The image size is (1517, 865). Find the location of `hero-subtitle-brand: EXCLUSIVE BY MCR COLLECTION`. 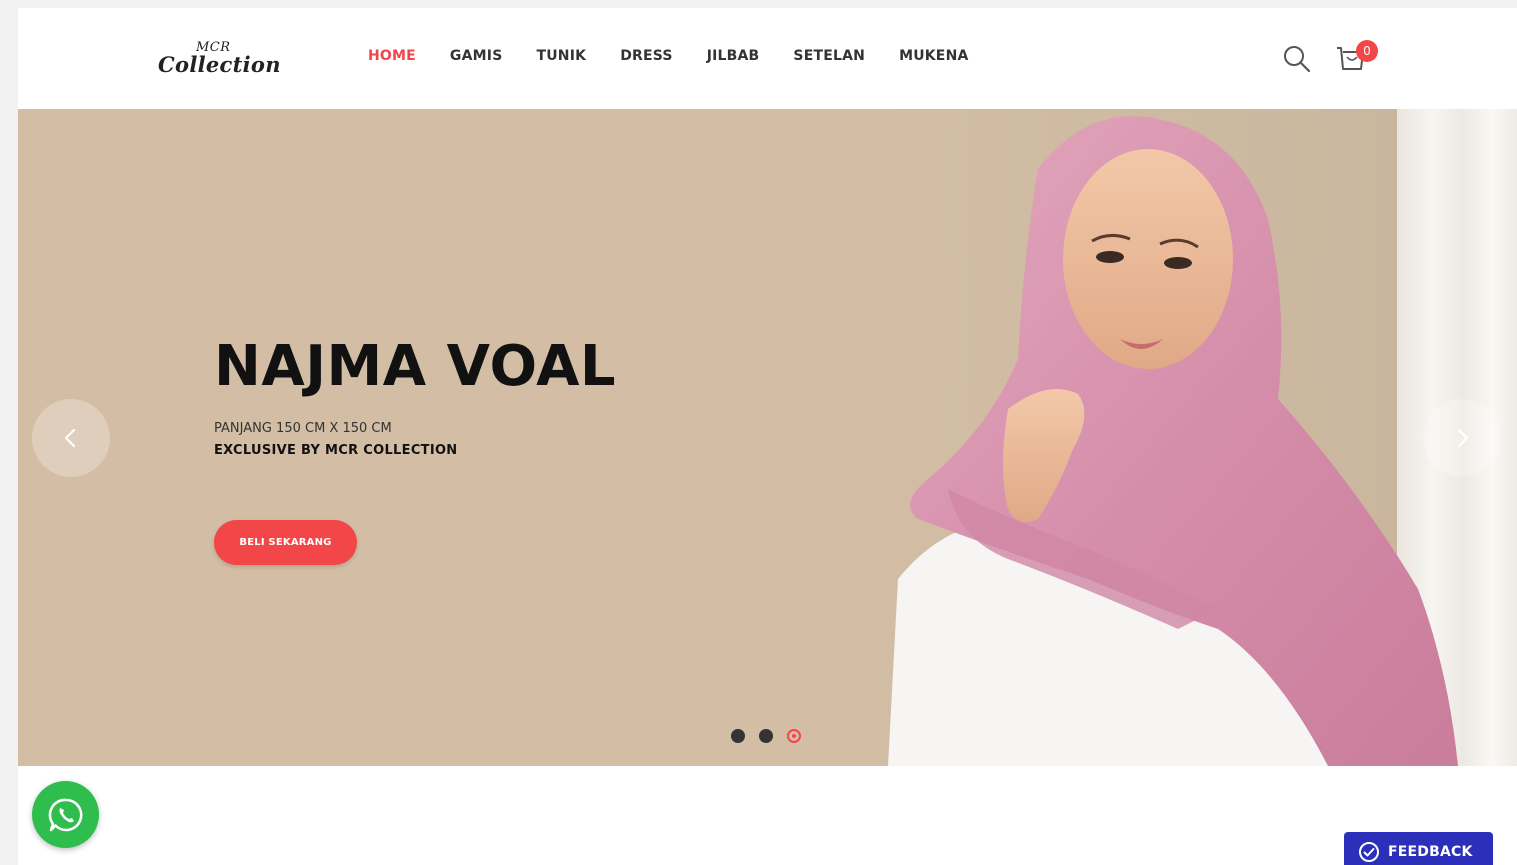

hero-subtitle-brand: EXCLUSIVE BY MCR COLLECTION is located at coordinates (336, 450).